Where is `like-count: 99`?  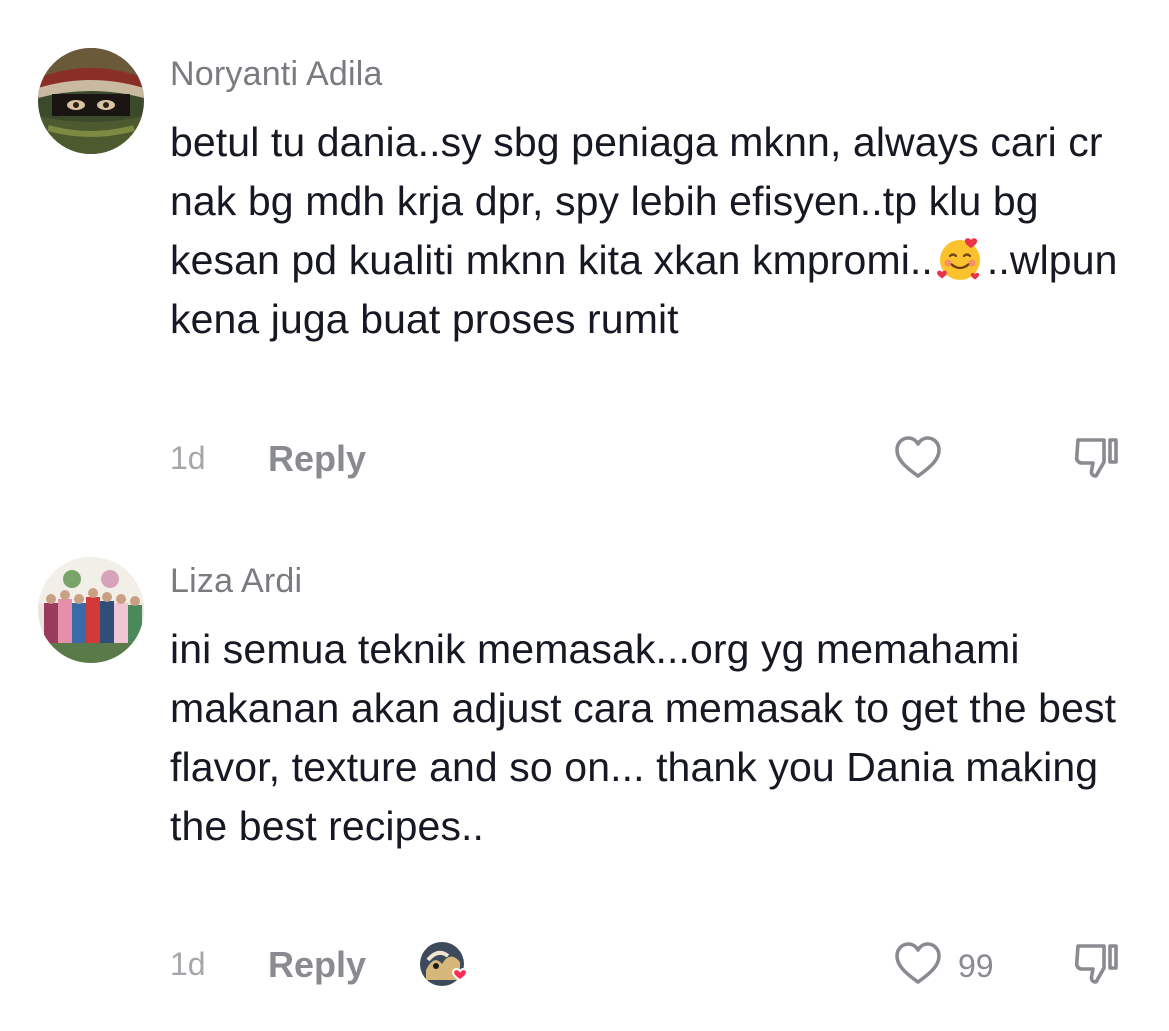 like-count: 99 is located at coordinates (976, 966).